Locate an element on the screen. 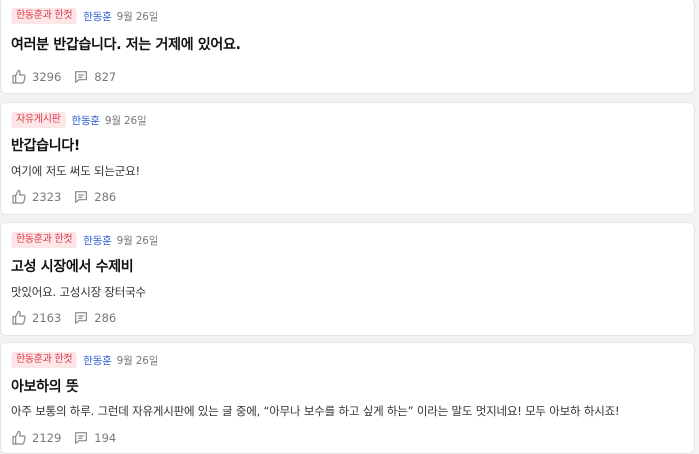  post-title: 반갑습니다! is located at coordinates (45, 145).